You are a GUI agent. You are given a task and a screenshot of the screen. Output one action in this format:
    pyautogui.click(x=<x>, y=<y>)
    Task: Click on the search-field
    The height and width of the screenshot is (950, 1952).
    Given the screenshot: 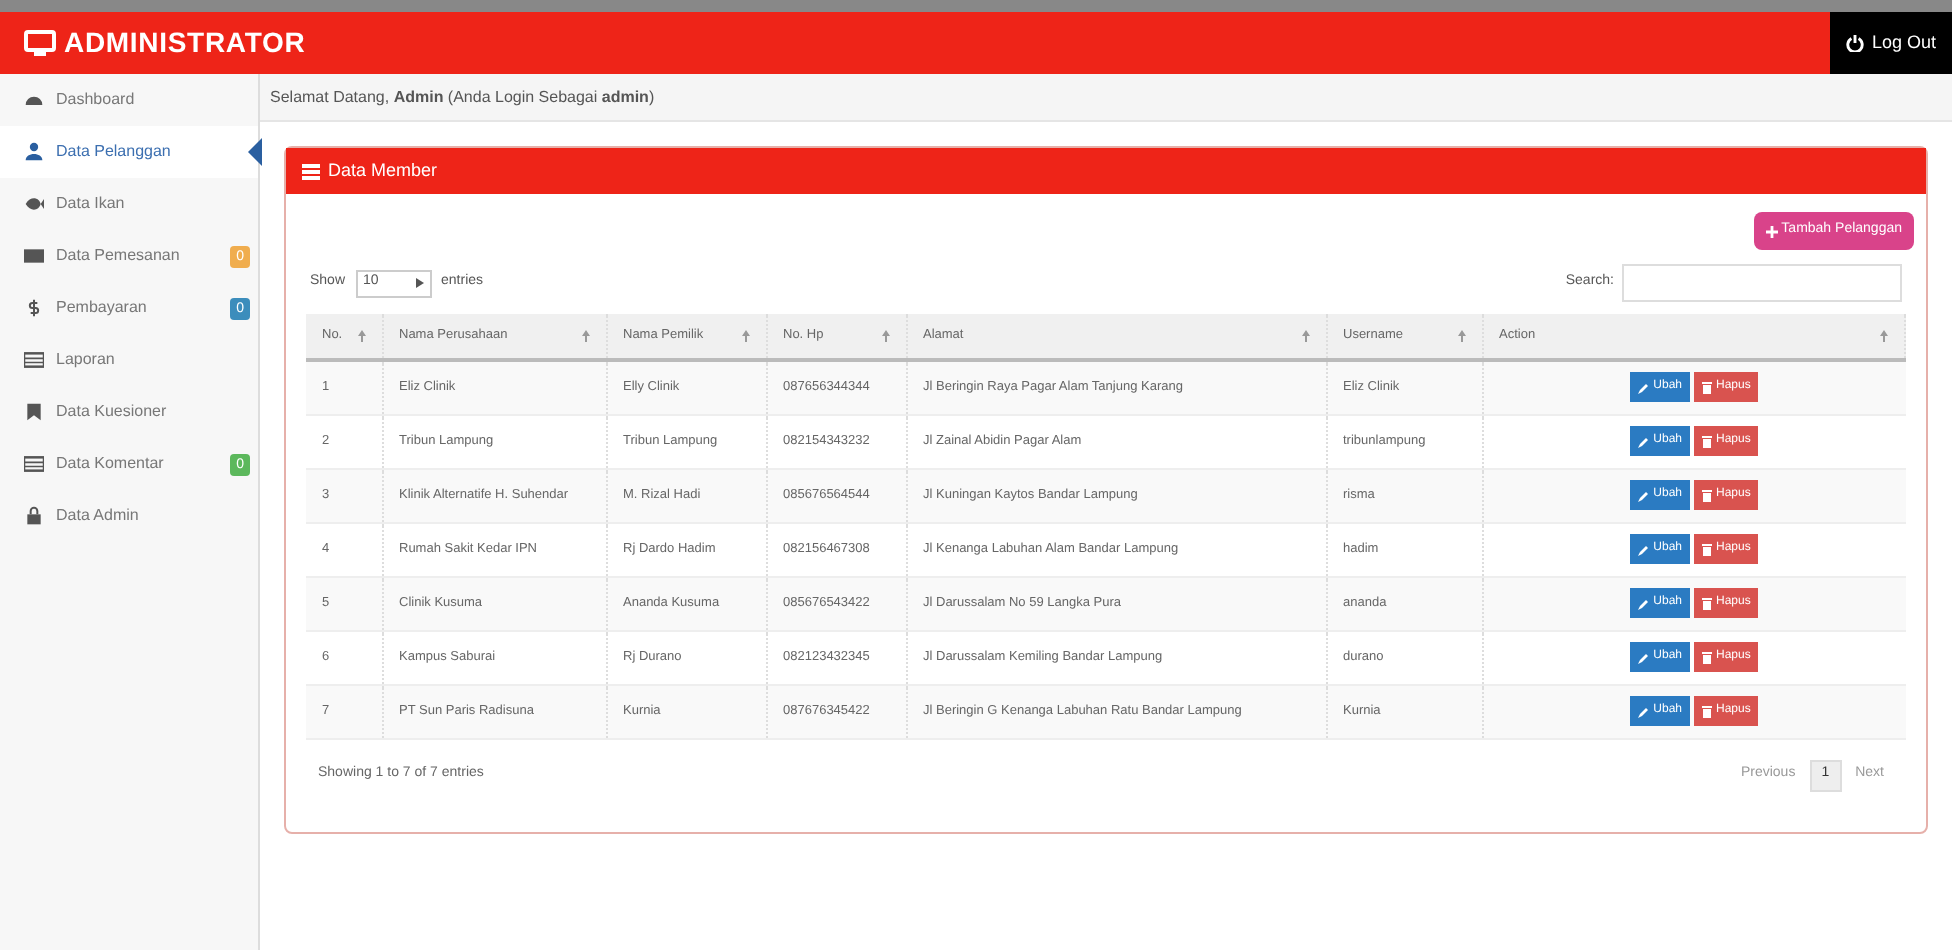 What is the action you would take?
    pyautogui.click(x=1762, y=283)
    